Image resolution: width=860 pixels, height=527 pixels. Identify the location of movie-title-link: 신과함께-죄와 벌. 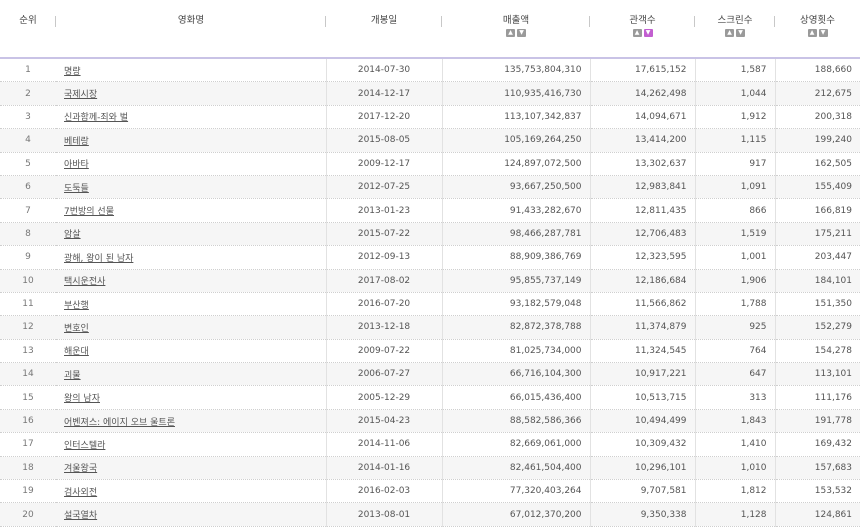
(96, 118).